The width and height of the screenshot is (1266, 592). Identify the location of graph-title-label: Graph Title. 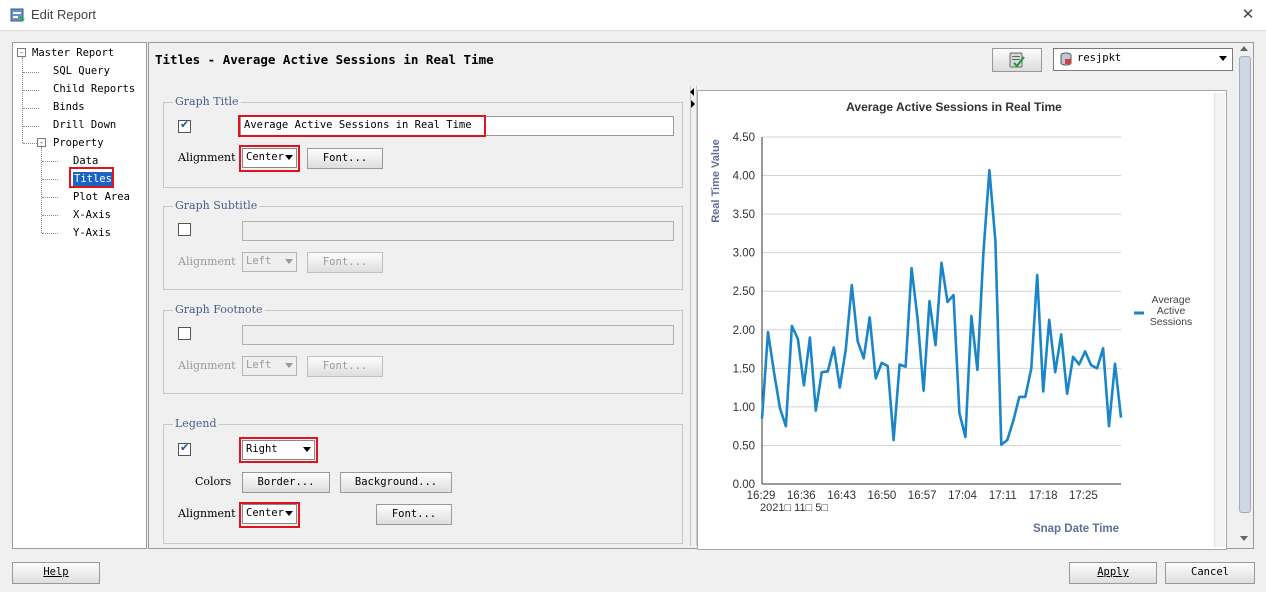
(207, 101).